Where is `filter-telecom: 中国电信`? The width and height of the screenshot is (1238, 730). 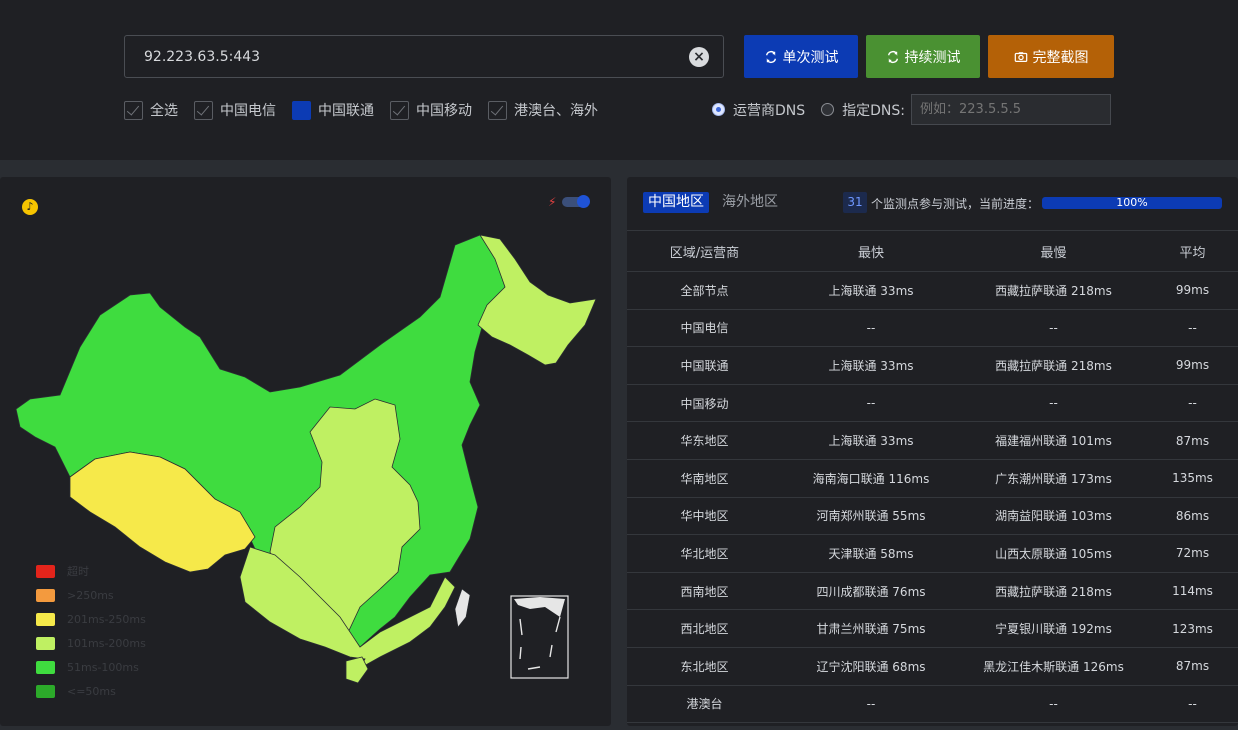 filter-telecom: 中国电信 is located at coordinates (235, 110).